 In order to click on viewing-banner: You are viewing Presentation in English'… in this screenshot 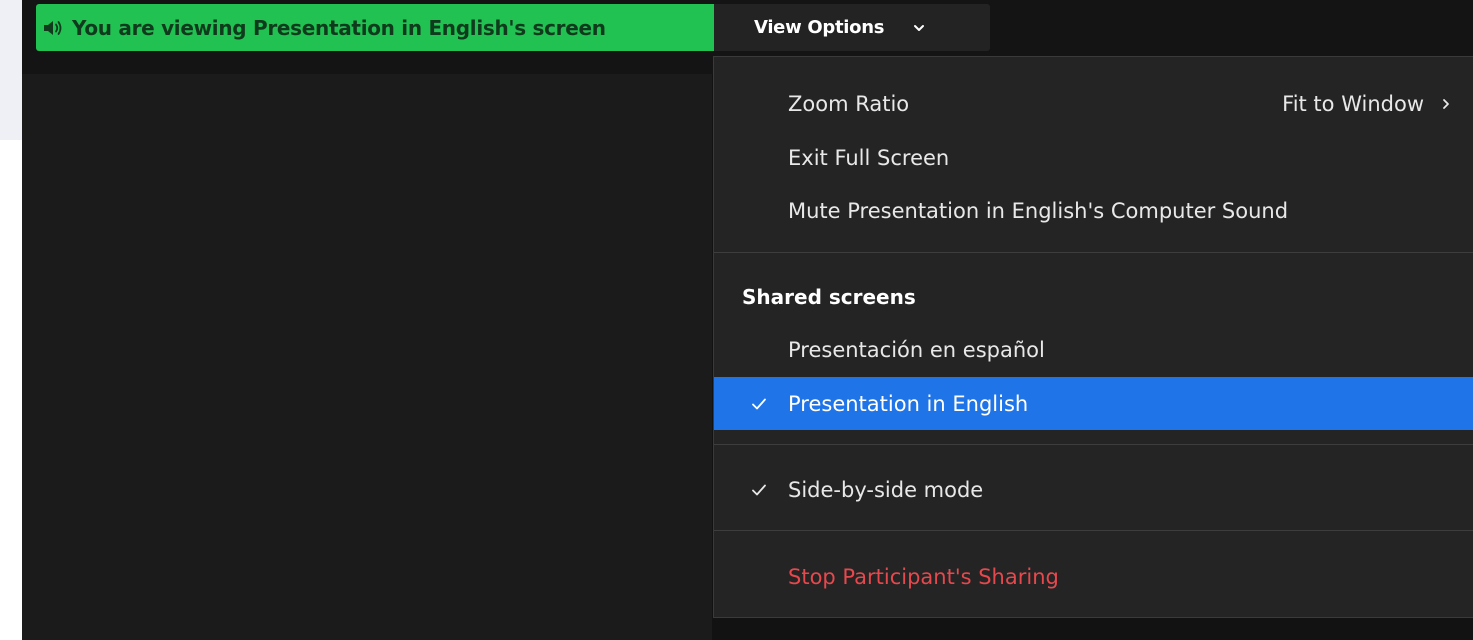, I will do `click(375, 27)`.